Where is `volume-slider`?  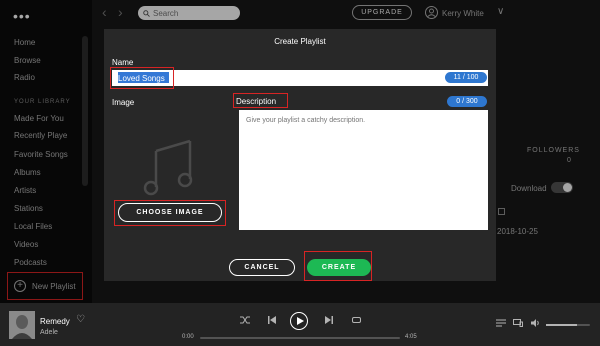
volume-slider is located at coordinates (568, 325).